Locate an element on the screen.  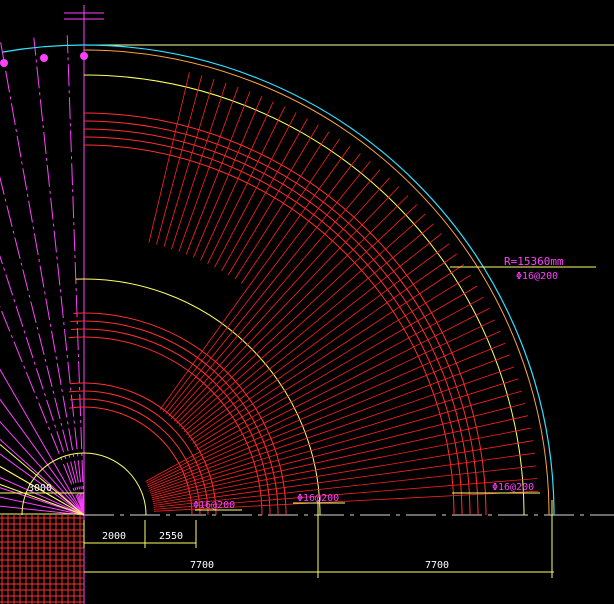
rebar-label-outer: Φ16@200 is located at coordinates (537, 276).